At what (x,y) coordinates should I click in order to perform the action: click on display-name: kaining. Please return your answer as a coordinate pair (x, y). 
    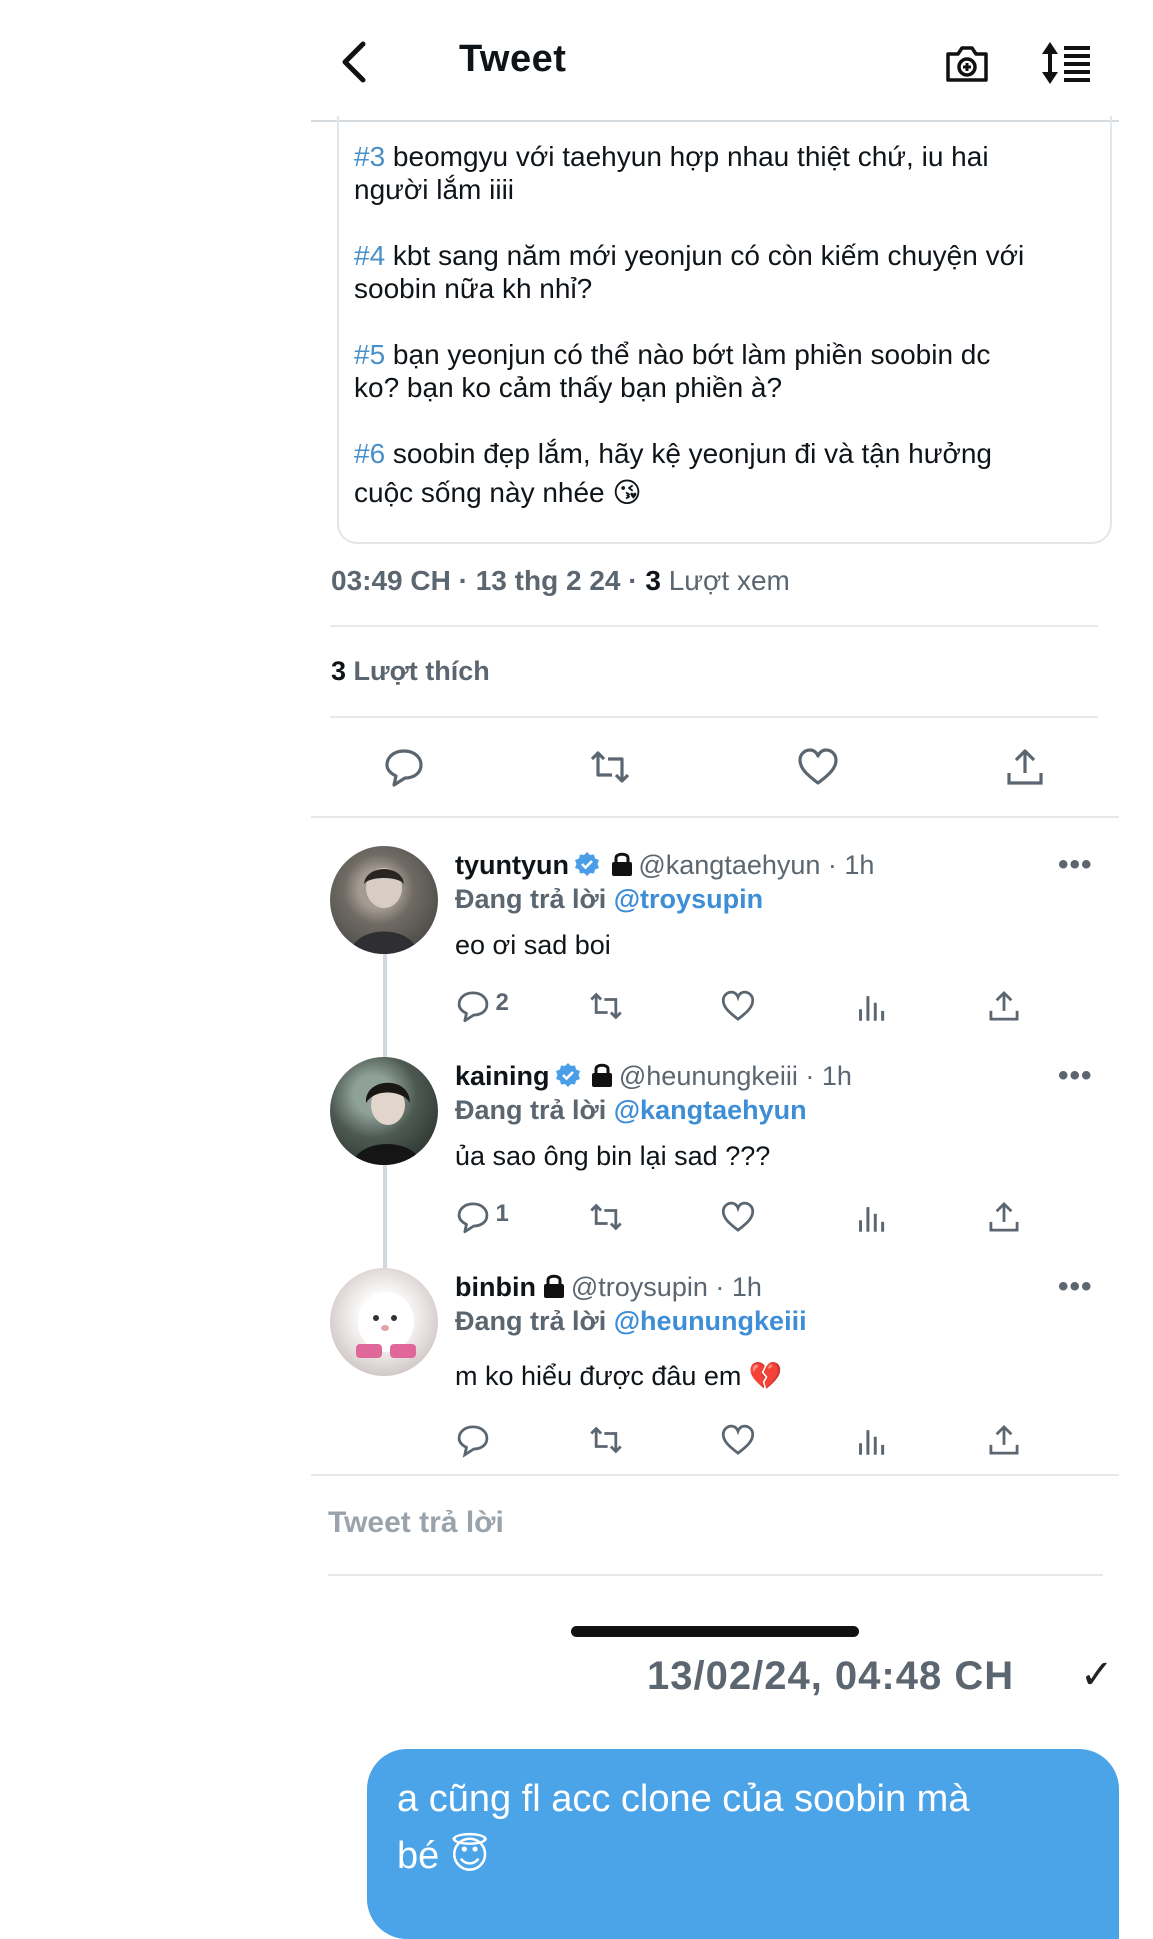
    Looking at the image, I should click on (502, 1076).